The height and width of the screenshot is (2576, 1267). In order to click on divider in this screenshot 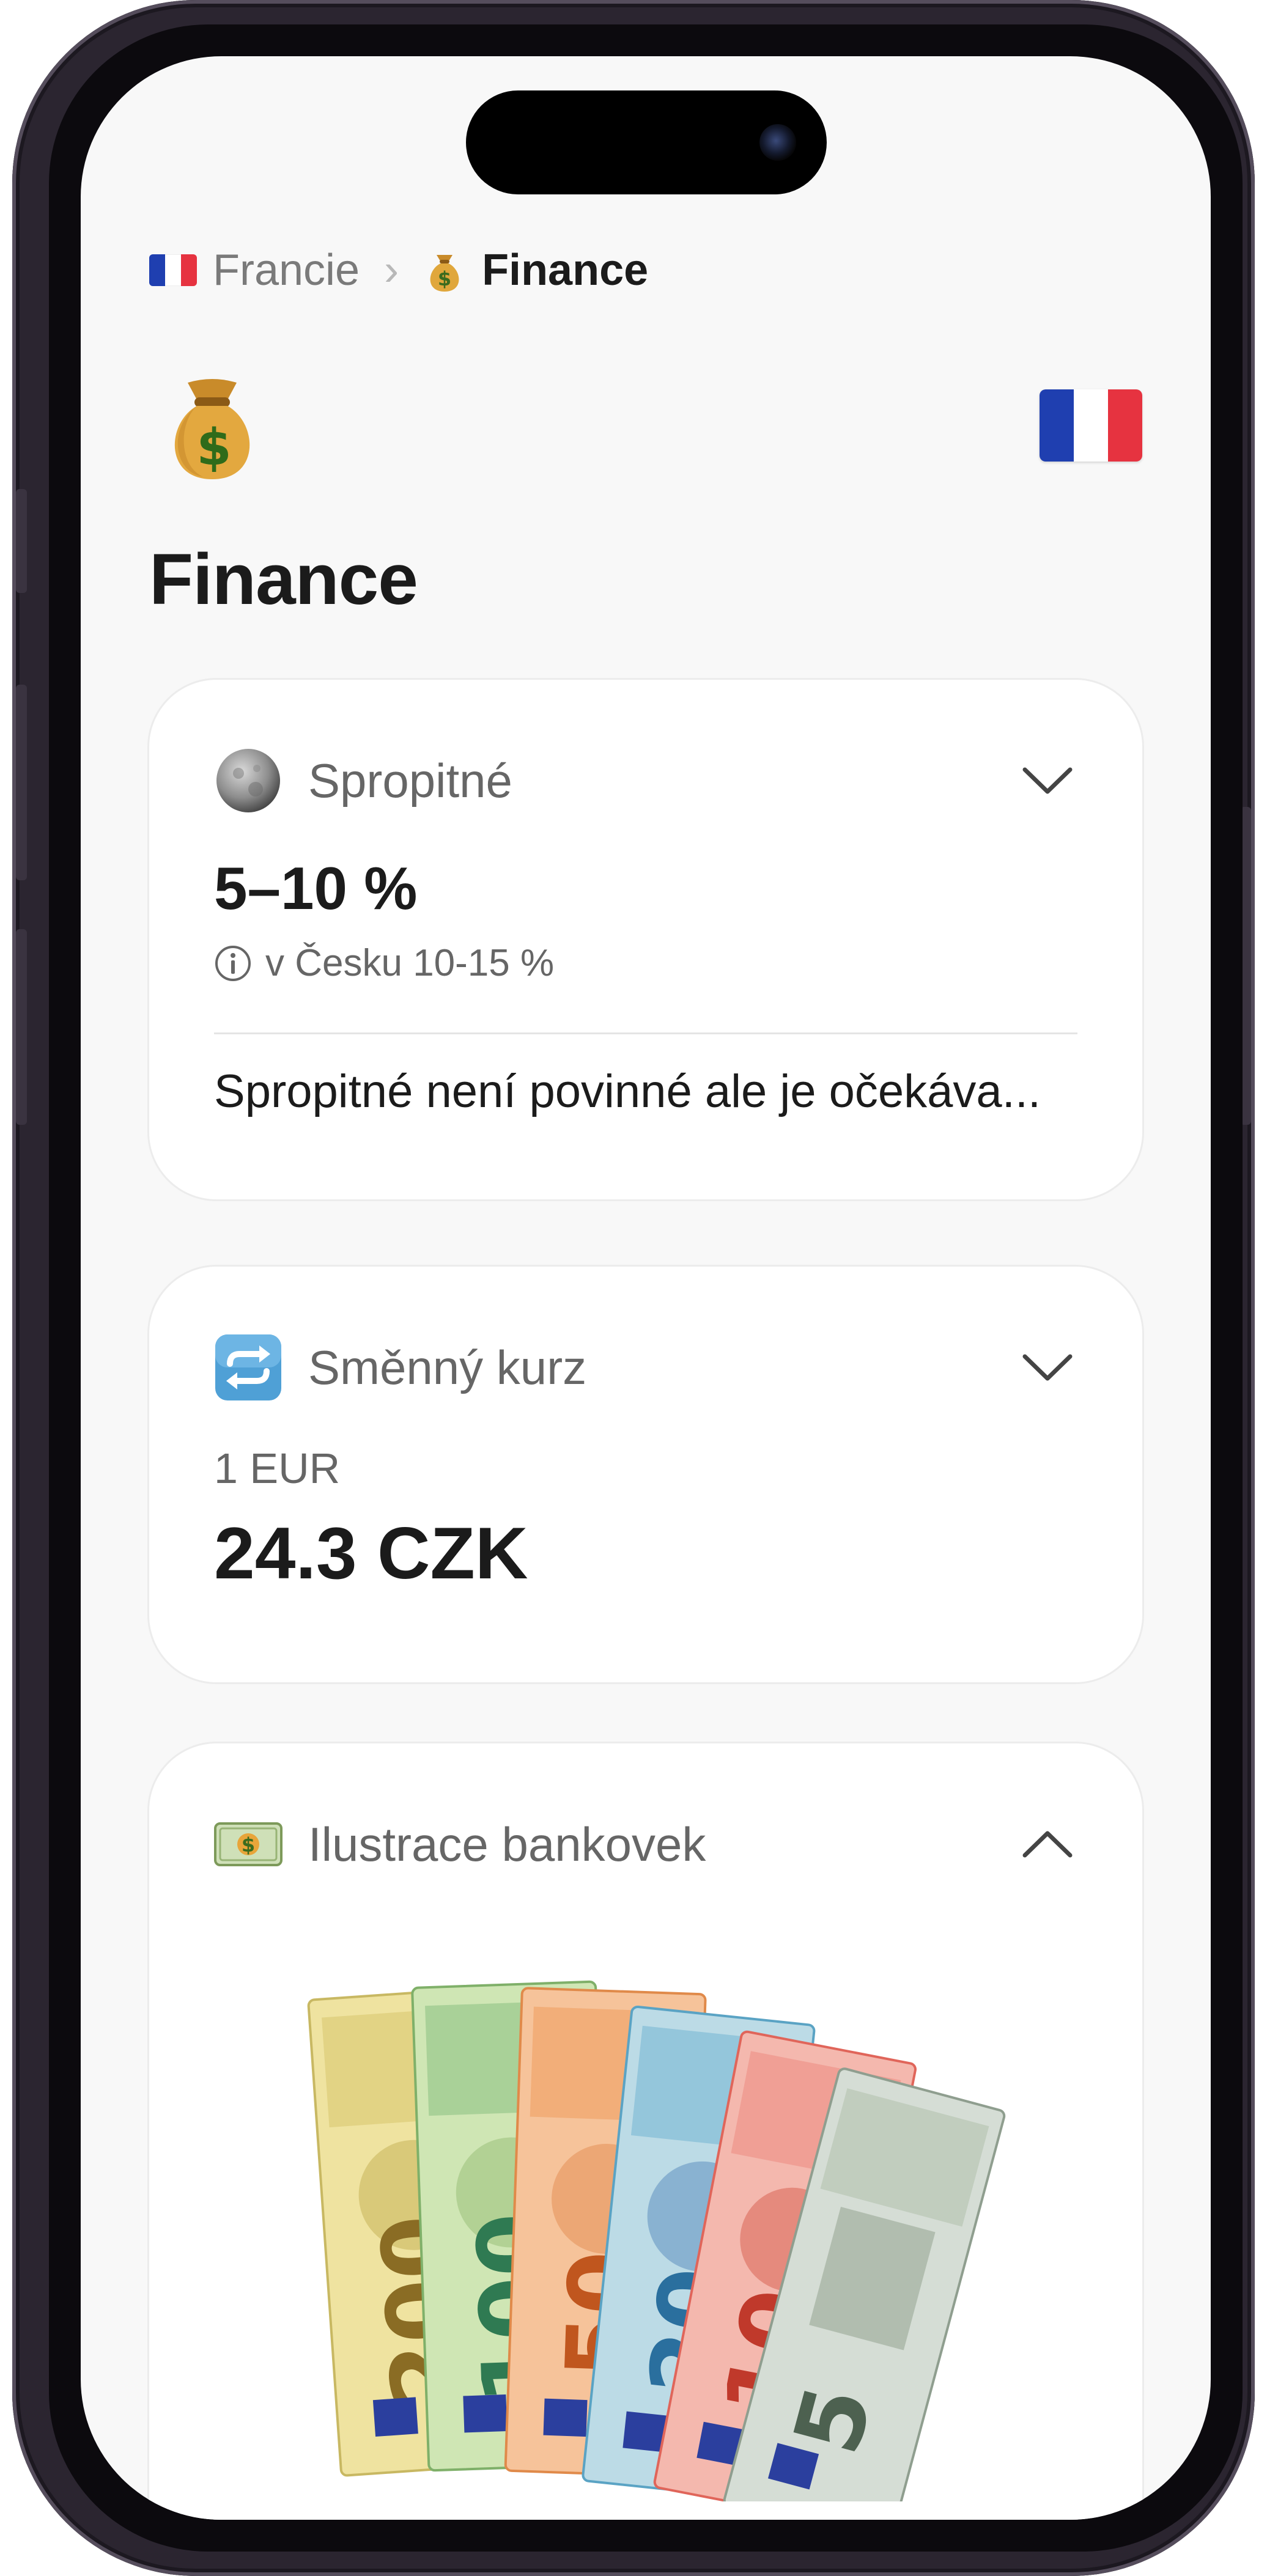, I will do `click(646, 1033)`.